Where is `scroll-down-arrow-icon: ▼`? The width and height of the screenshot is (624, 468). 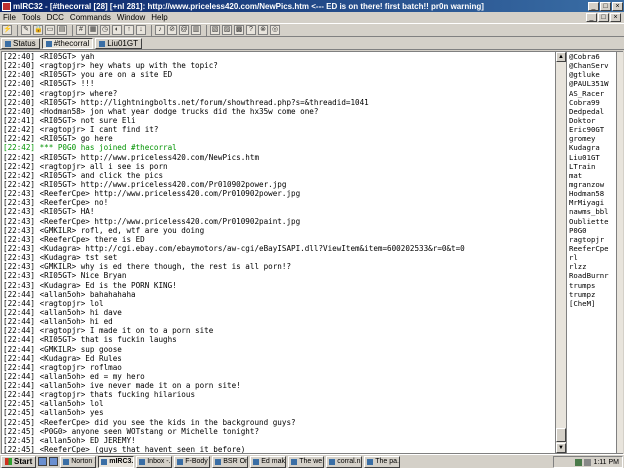 scroll-down-arrow-icon: ▼ is located at coordinates (561, 448).